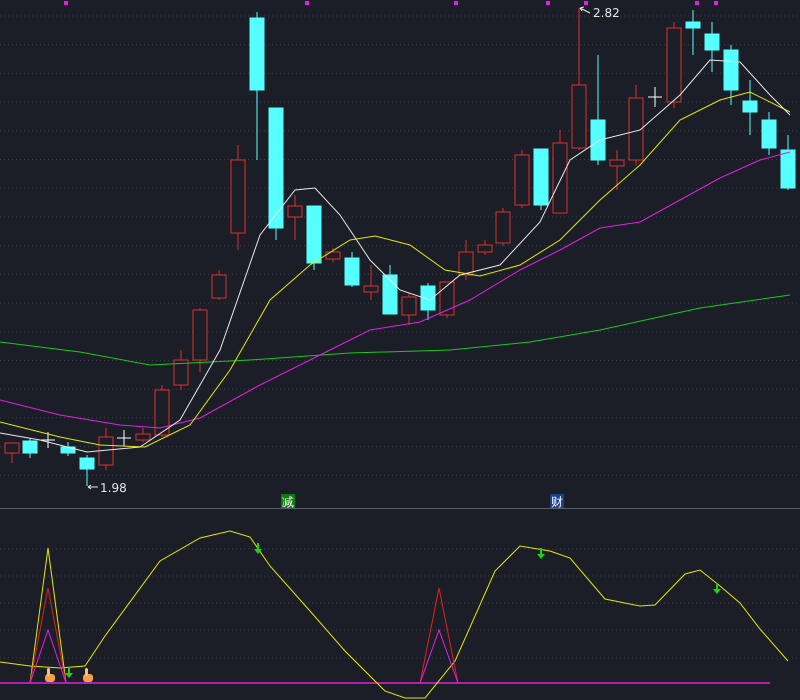 This screenshot has height=700, width=800. What do you see at coordinates (288, 501) in the screenshot?
I see `signal-tag: 减` at bounding box center [288, 501].